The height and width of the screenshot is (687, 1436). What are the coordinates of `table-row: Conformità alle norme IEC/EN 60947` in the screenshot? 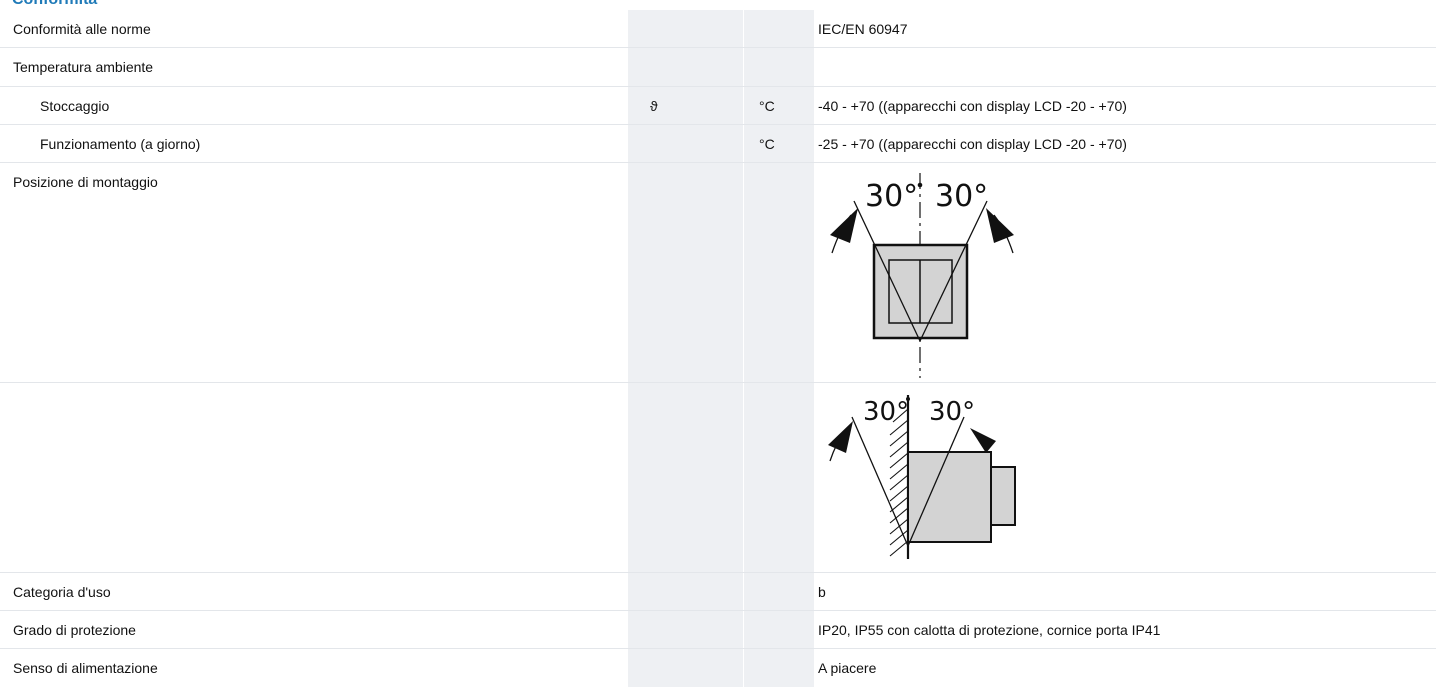 It's located at (718, 29).